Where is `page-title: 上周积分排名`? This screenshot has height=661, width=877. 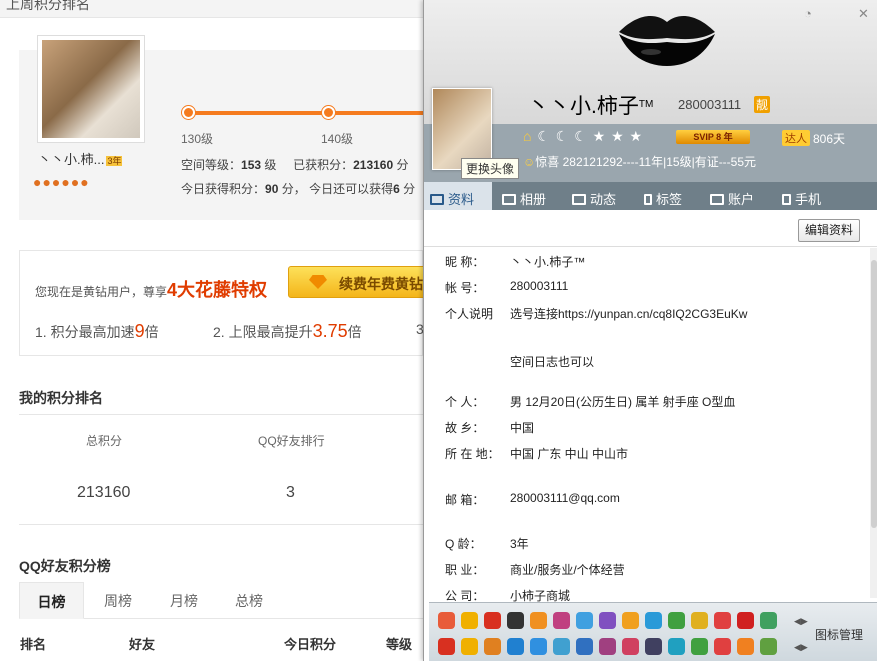 page-title: 上周积分排名 is located at coordinates (48, 6).